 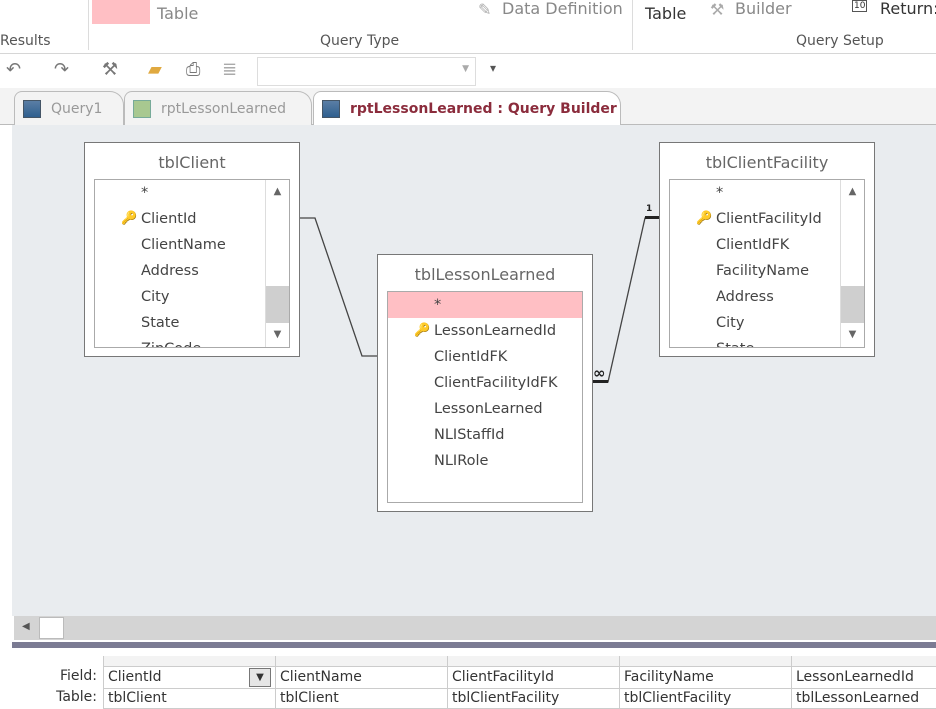 I want to click on field-cell: ClientFacilityId, so click(x=533, y=678).